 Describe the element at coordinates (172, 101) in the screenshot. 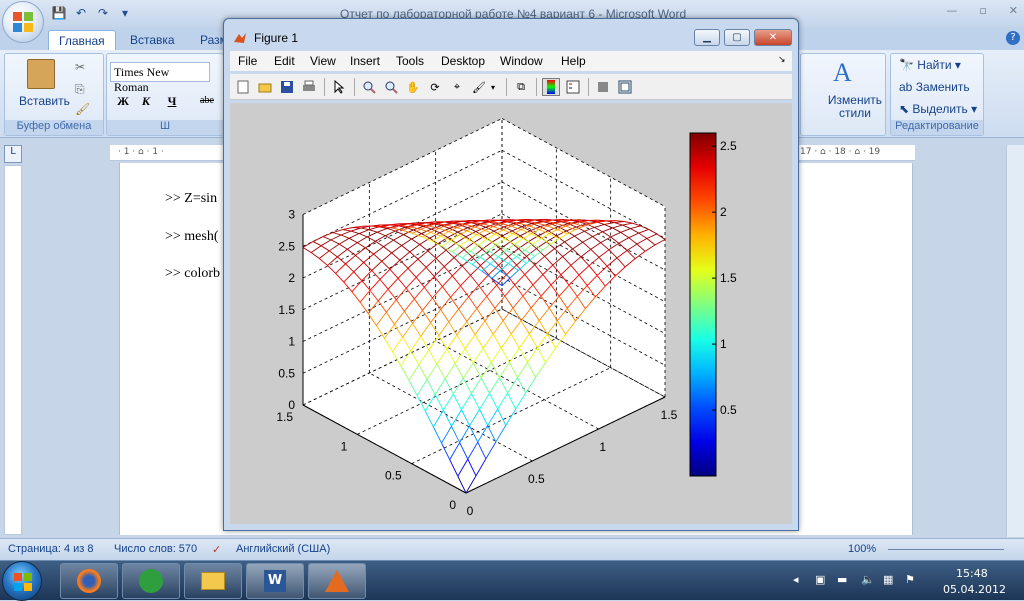

I see `underline-button: Ч` at that location.